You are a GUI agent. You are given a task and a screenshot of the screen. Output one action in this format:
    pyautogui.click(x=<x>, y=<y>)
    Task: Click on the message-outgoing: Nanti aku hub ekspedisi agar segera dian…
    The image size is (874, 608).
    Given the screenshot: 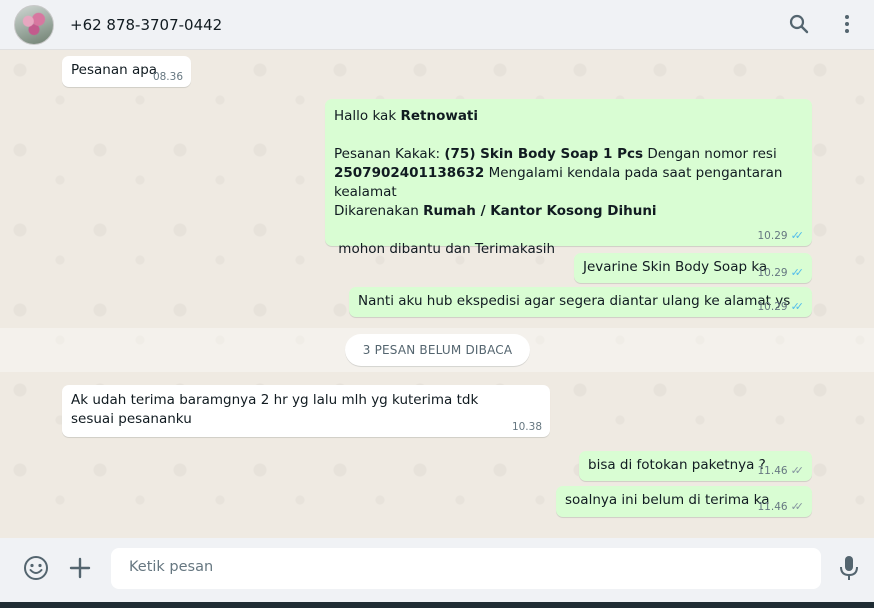 What is the action you would take?
    pyautogui.click(x=580, y=302)
    